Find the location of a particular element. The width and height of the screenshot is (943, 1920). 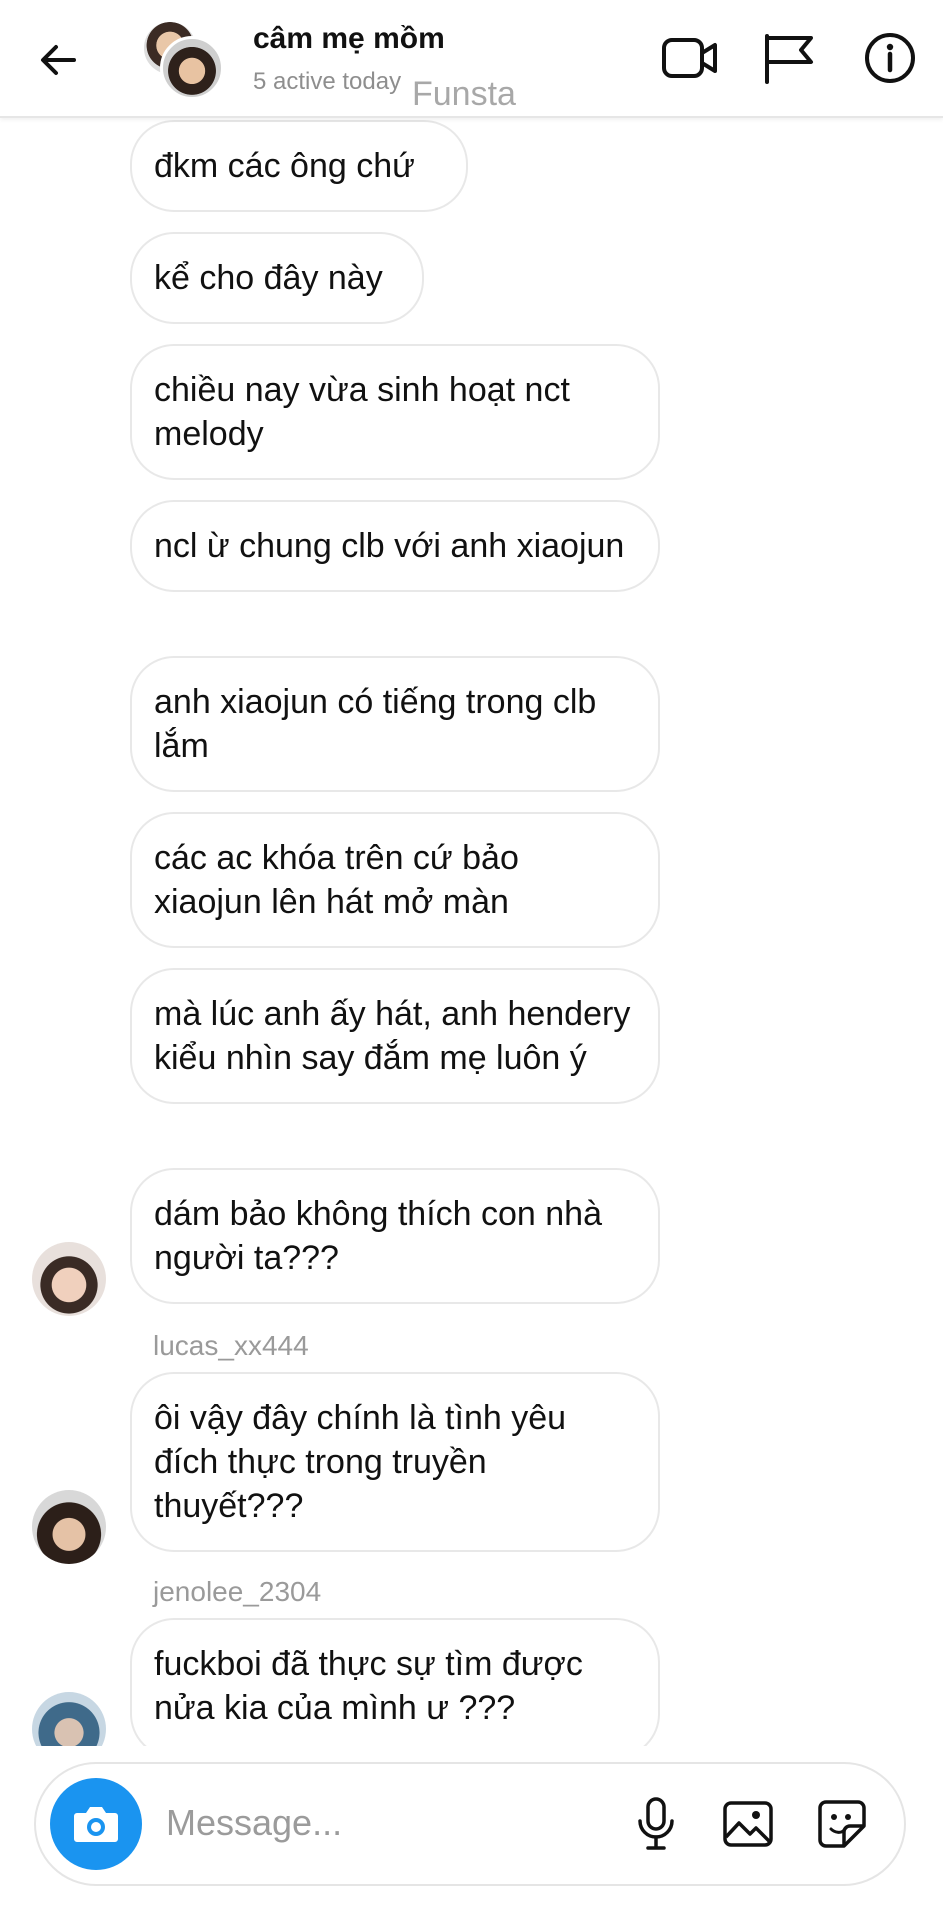

message-text: anh xiaojun có tiếng trong clb lắm is located at coordinates (375, 724).